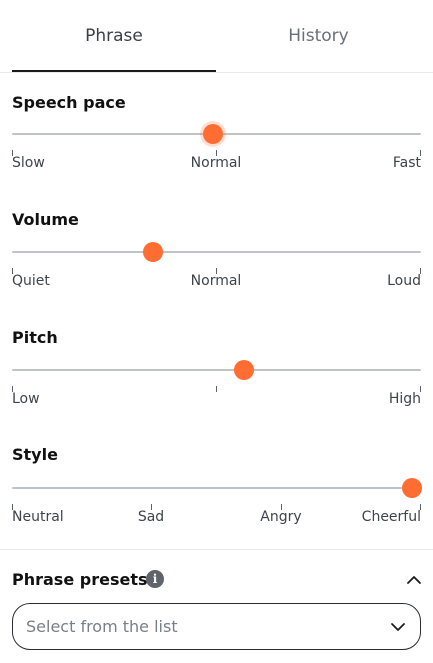  Describe the element at coordinates (404, 399) in the screenshot. I see `tick-label-high: High` at that location.